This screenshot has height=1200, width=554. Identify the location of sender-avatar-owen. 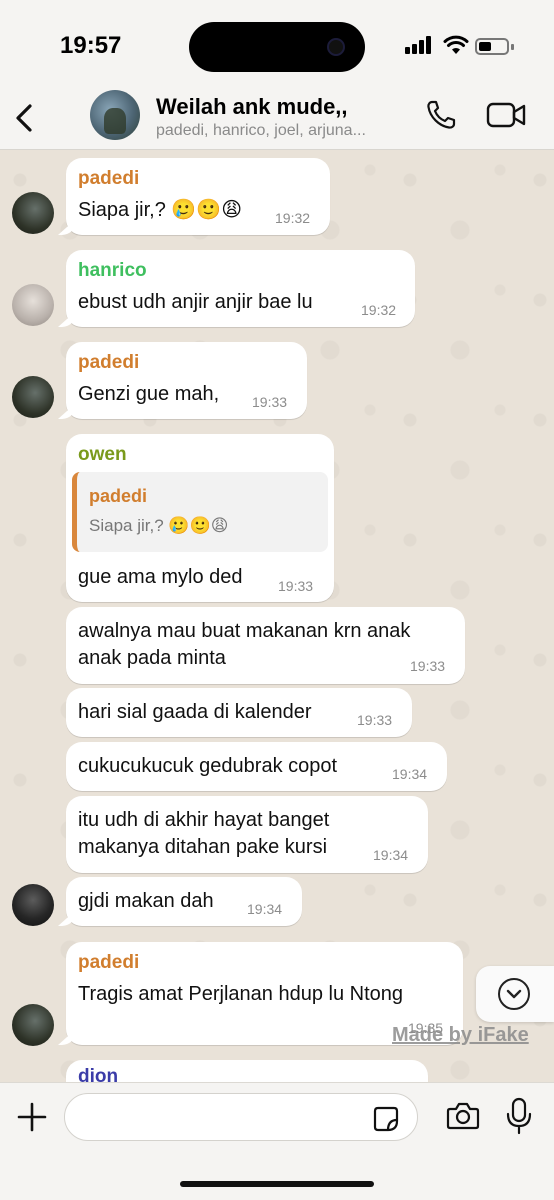
(33, 905).